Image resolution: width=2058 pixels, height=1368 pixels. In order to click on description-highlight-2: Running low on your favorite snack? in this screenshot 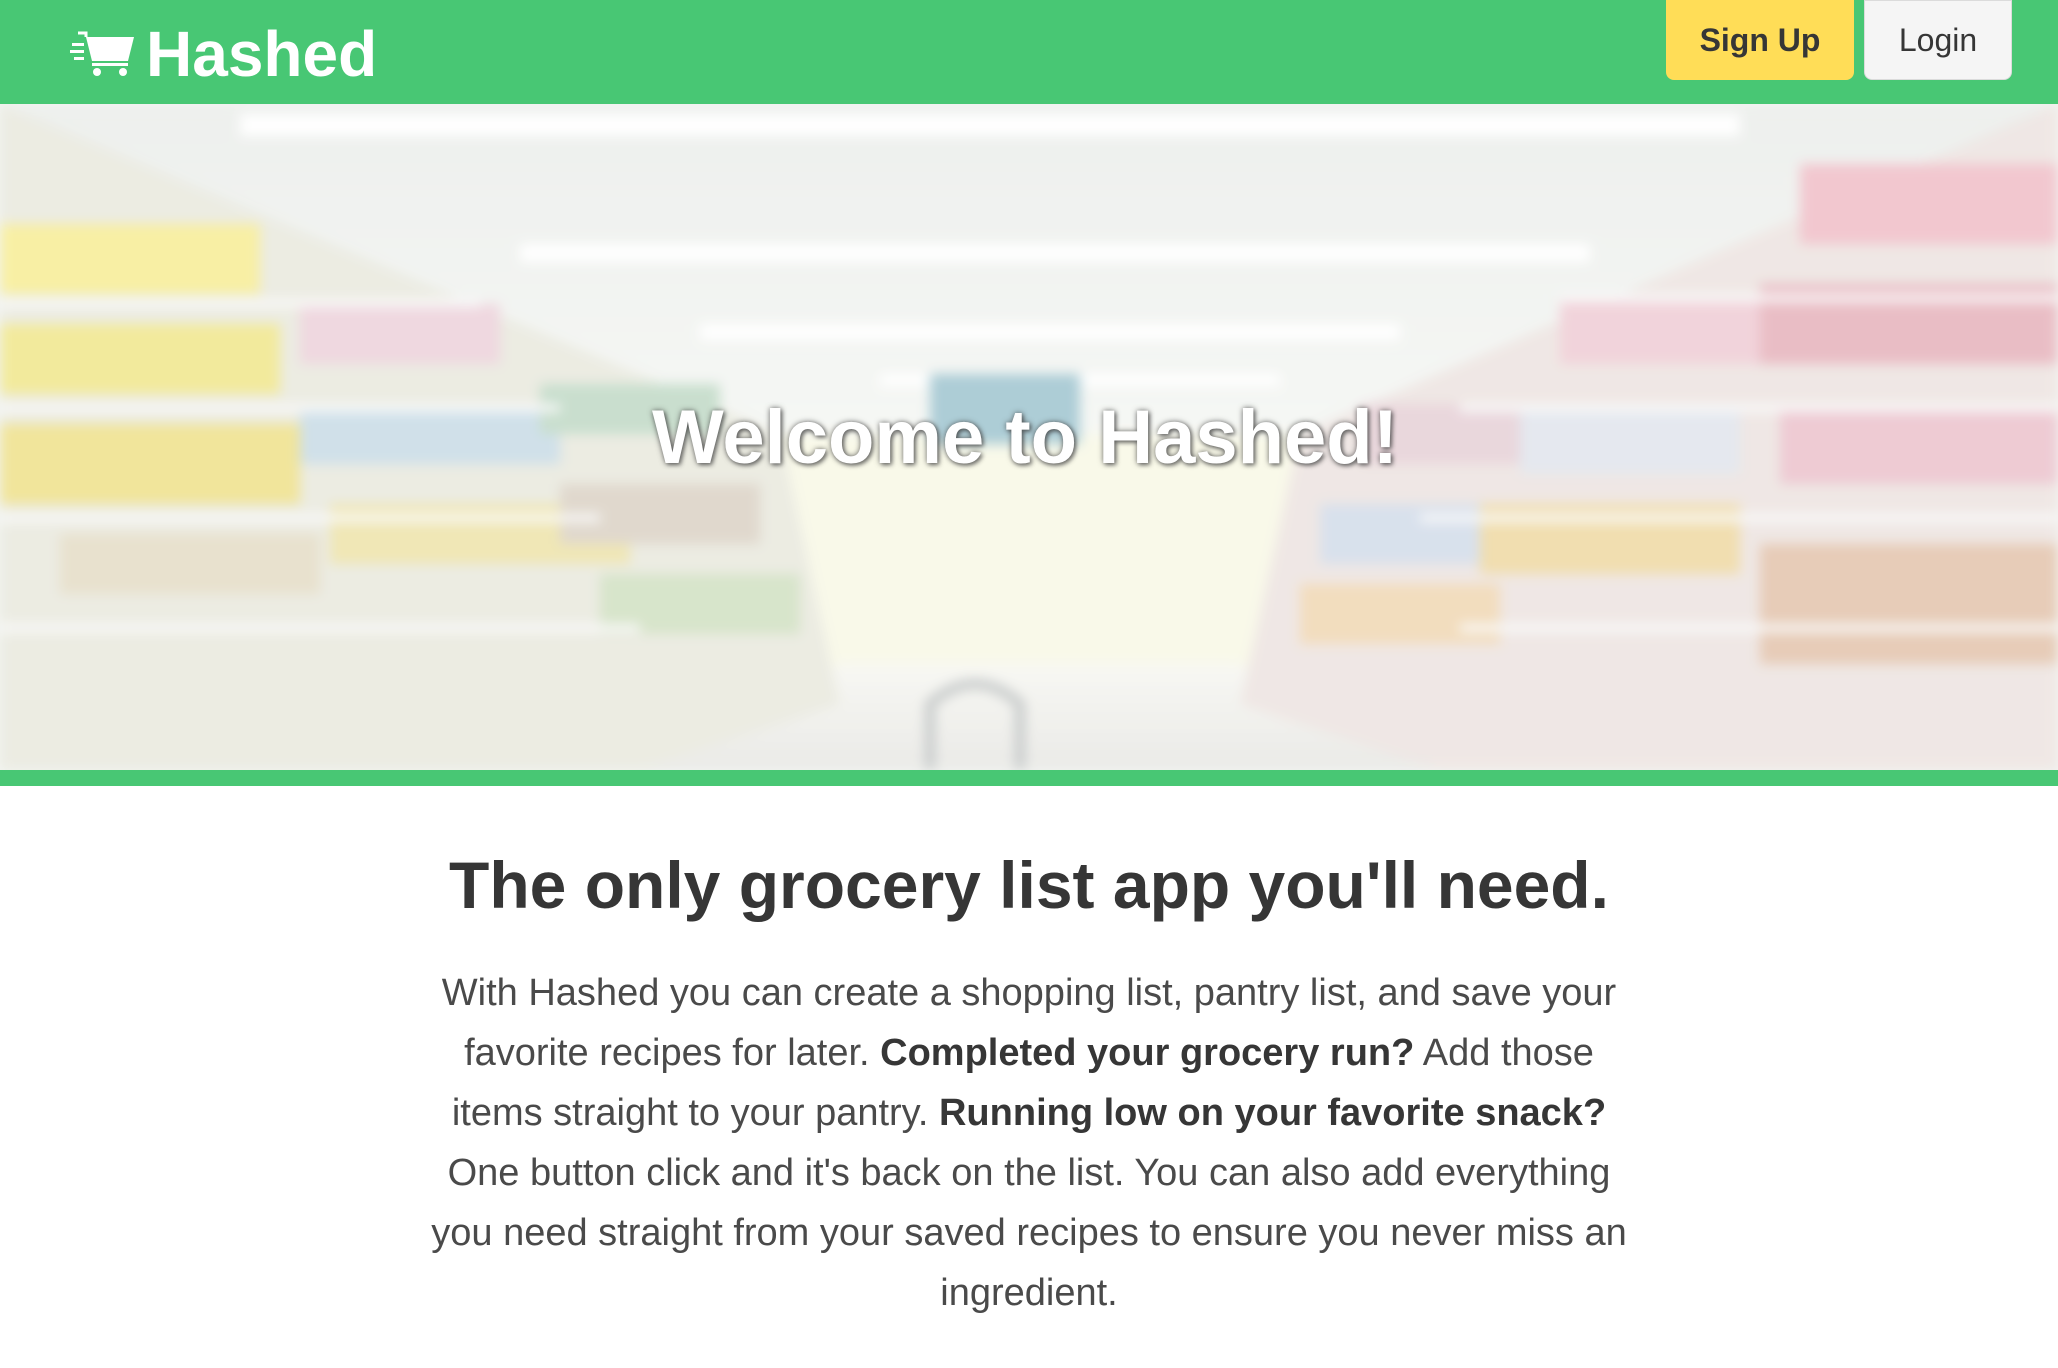, I will do `click(1272, 1113)`.